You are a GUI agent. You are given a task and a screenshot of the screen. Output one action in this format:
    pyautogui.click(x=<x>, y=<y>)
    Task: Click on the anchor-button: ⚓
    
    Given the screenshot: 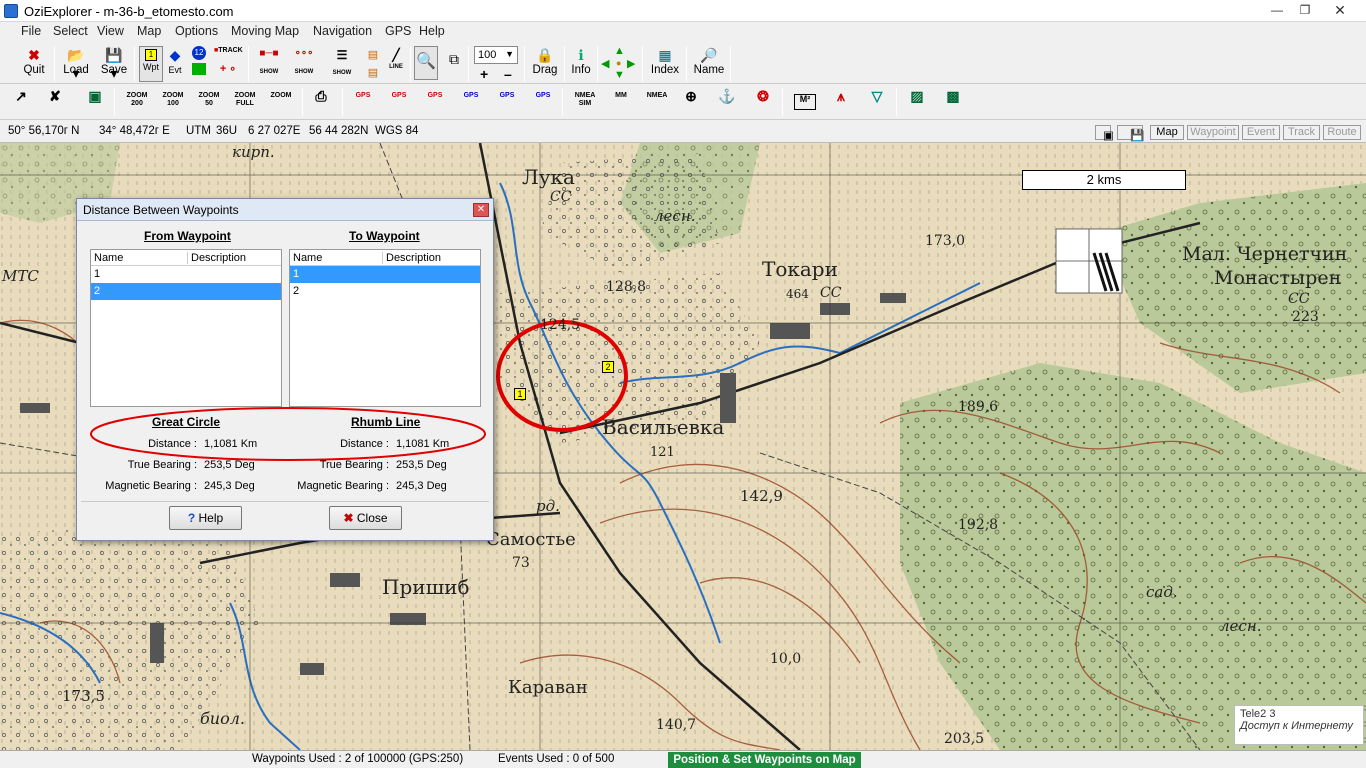 What is the action you would take?
    pyautogui.click(x=727, y=100)
    